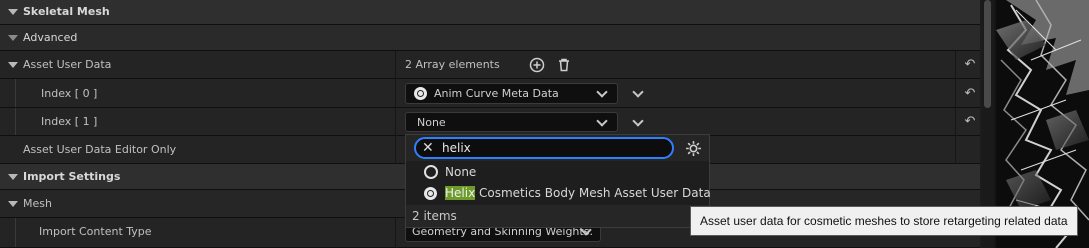 The width and height of the screenshot is (1089, 248). What do you see at coordinates (490, 38) in the screenshot?
I see `section-advanced: Advanced` at bounding box center [490, 38].